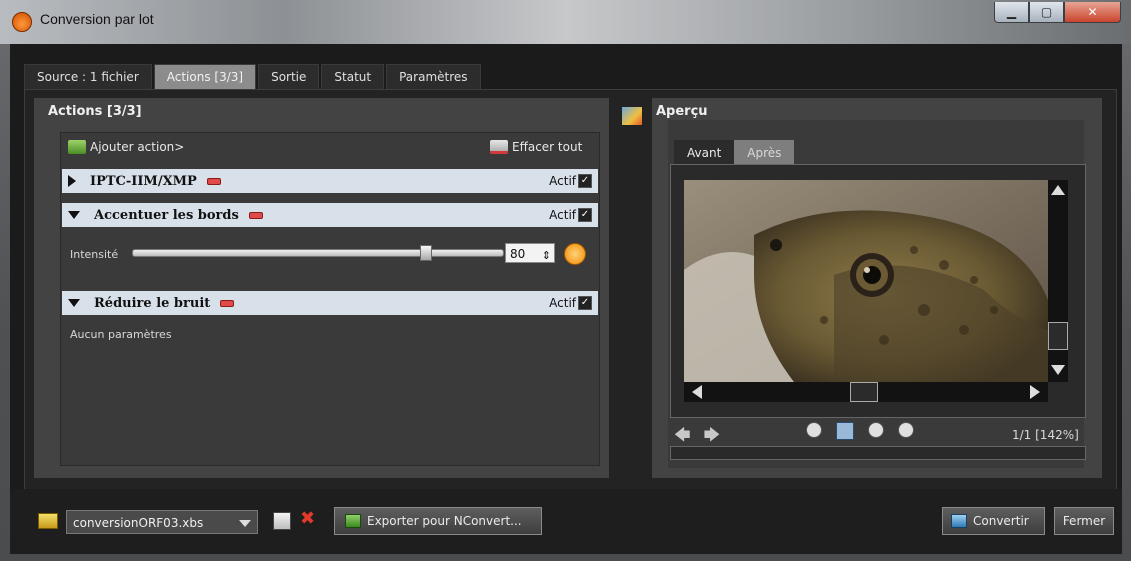 The image size is (1131, 561). Describe the element at coordinates (426, 253) in the screenshot. I see `intensity-slider-thumb` at that location.